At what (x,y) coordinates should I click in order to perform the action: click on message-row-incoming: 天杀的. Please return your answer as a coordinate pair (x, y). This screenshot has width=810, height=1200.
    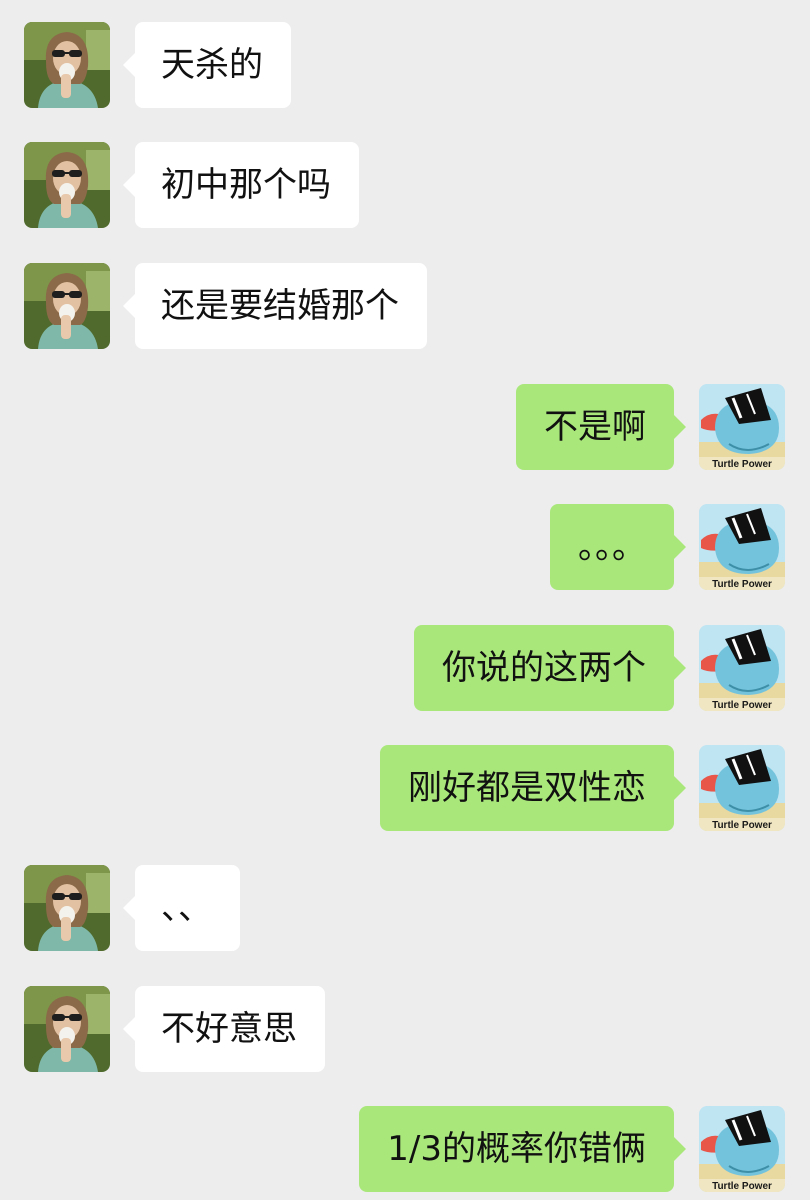
    Looking at the image, I should click on (405, 65).